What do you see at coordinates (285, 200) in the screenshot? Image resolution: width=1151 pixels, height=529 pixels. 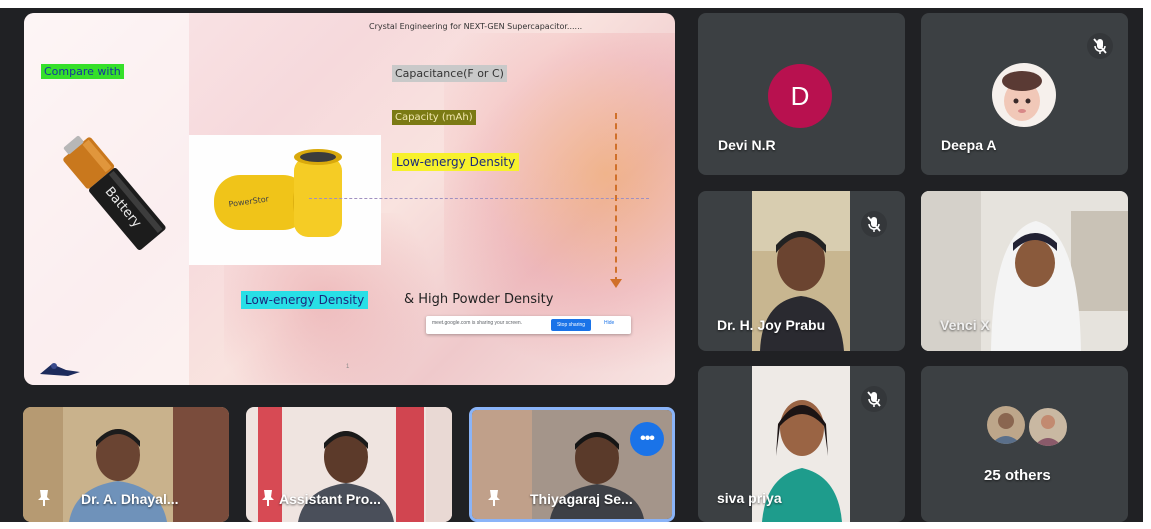 I see `supercapacitor-photo: PowerStor` at bounding box center [285, 200].